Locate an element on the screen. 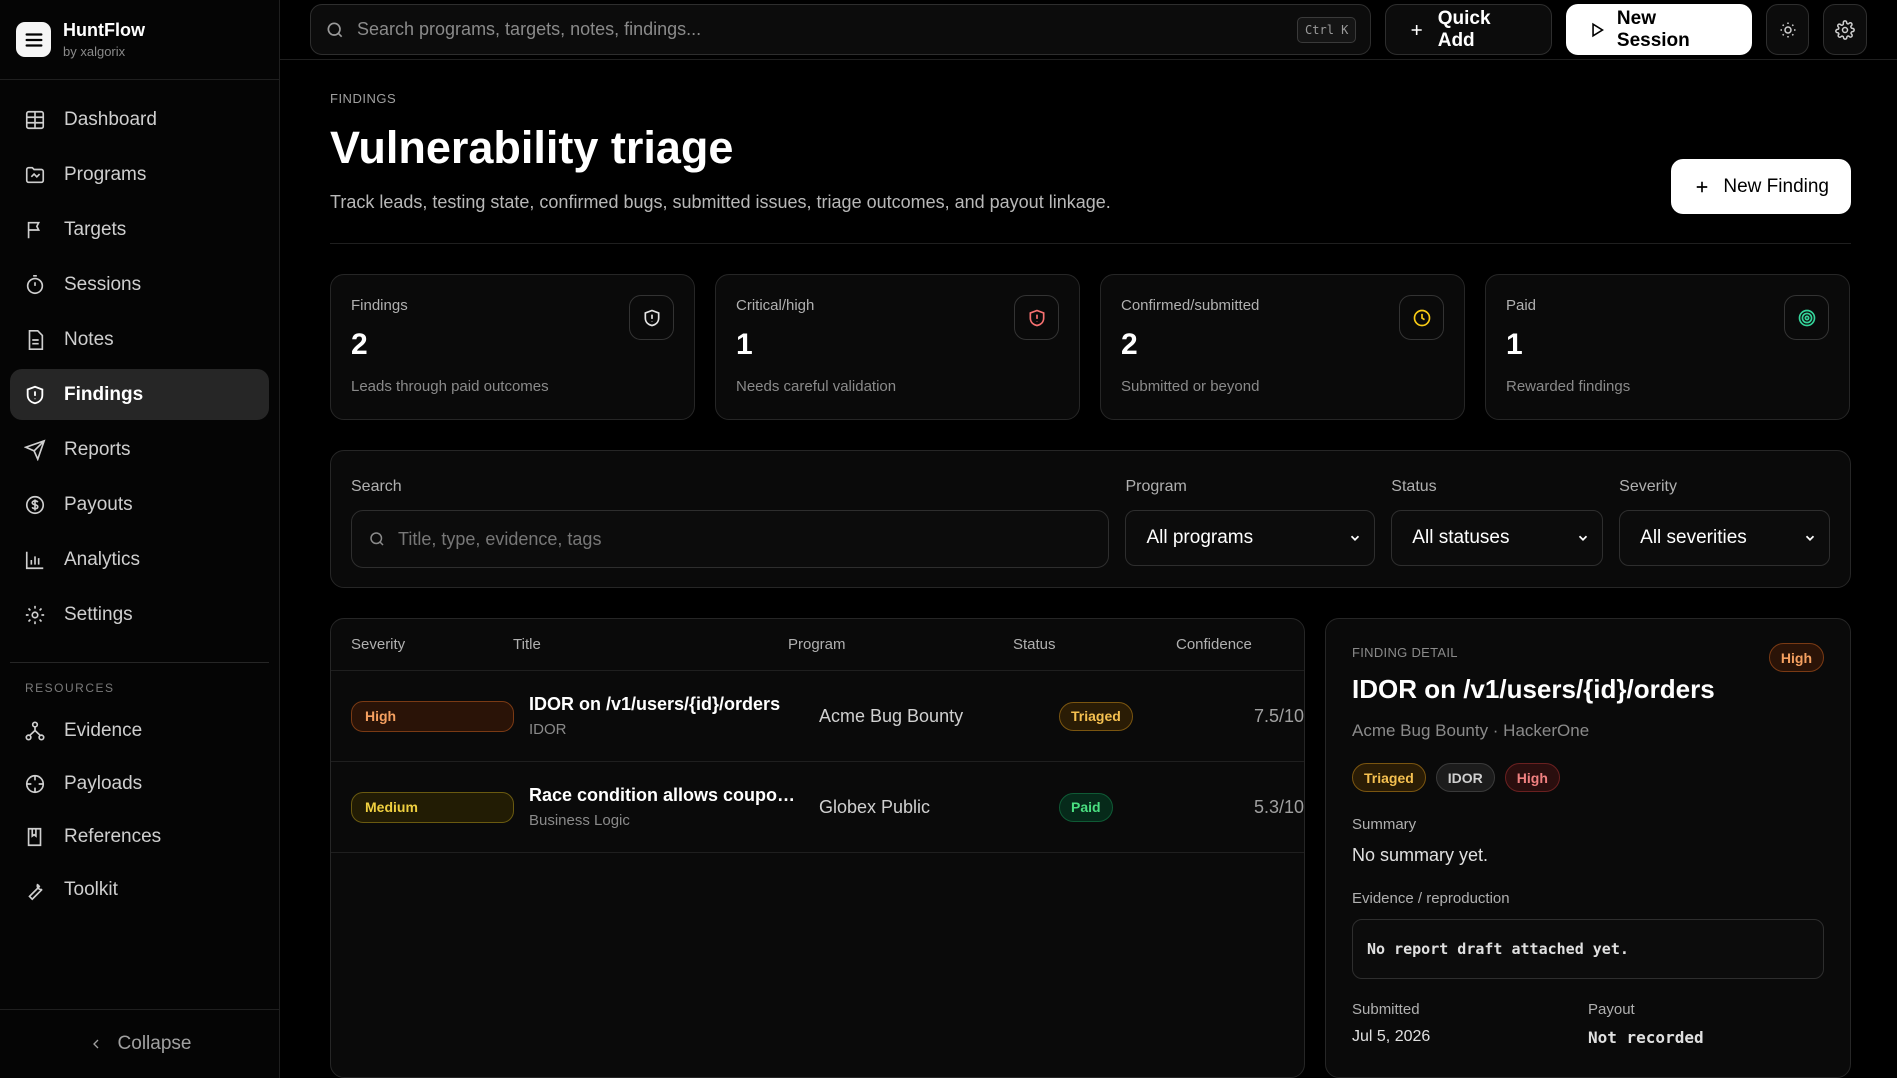  crosshair-icon is located at coordinates (35, 783).